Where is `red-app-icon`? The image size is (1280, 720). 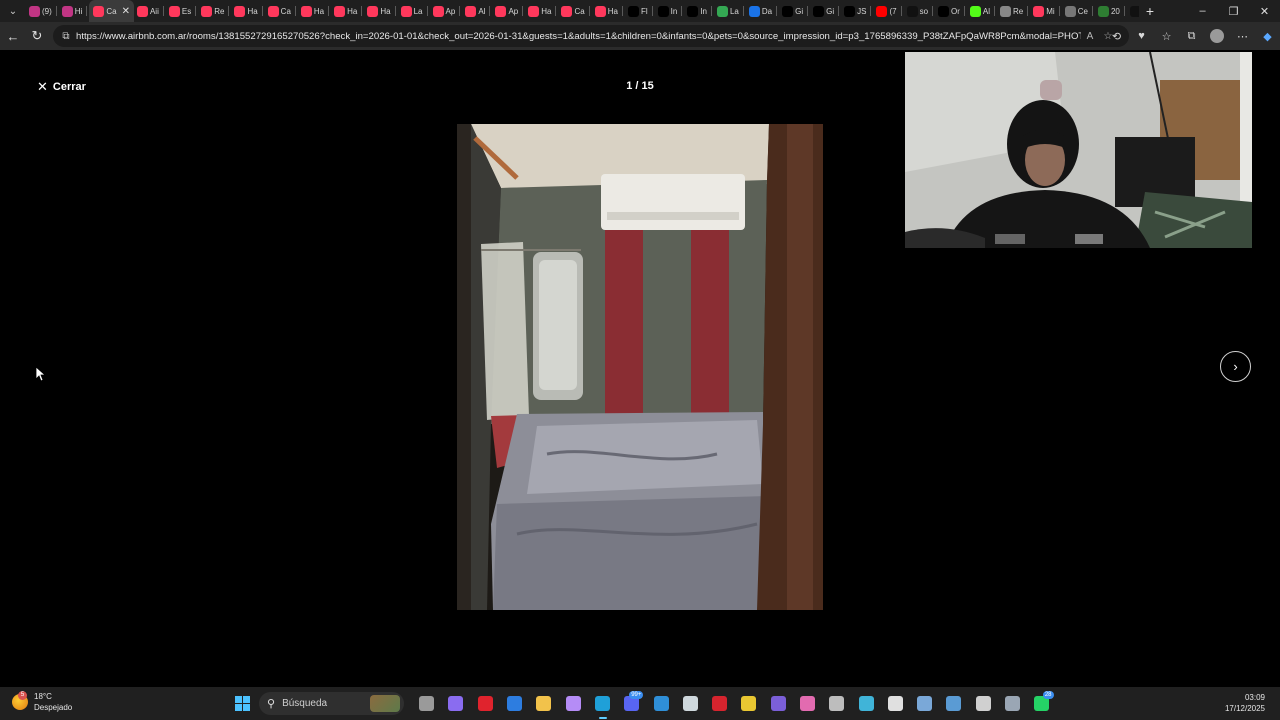 red-app-icon is located at coordinates (719, 703).